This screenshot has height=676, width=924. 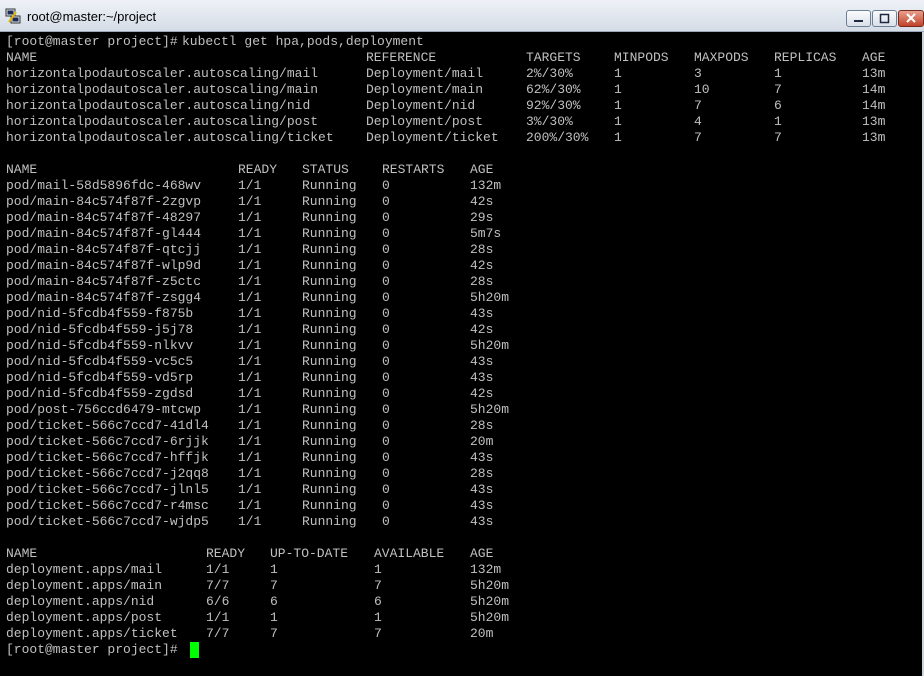 What do you see at coordinates (490, 409) in the screenshot?
I see `pod-cell: 5h20m` at bounding box center [490, 409].